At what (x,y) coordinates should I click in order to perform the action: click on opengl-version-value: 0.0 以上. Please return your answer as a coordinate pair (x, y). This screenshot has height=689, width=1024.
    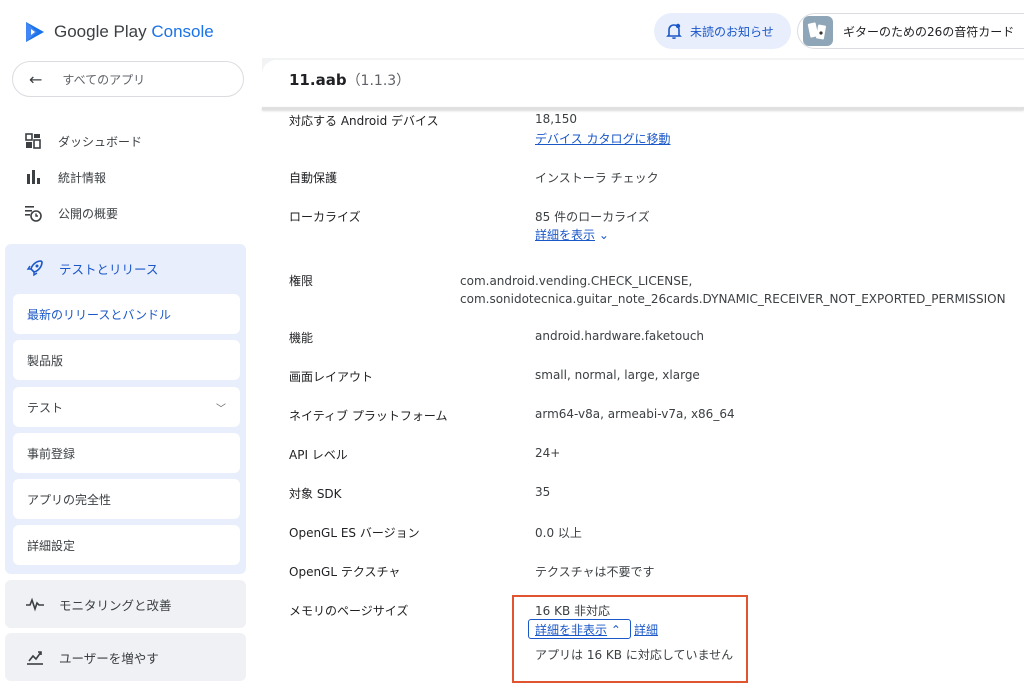
    Looking at the image, I should click on (558, 533).